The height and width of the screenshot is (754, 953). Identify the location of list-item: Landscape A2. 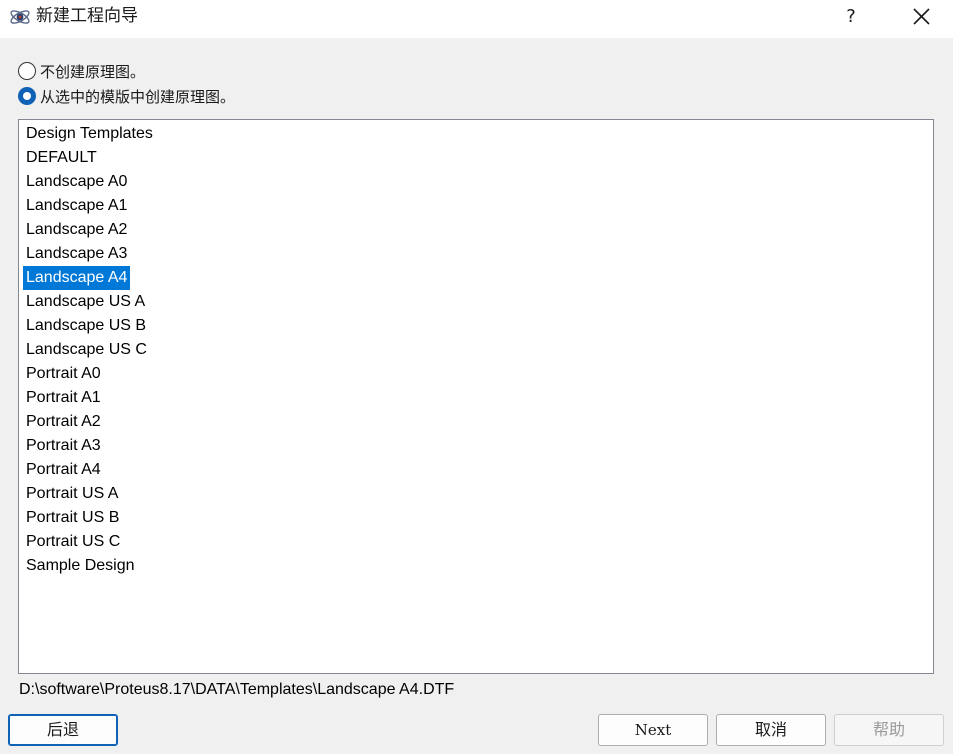
(89, 230).